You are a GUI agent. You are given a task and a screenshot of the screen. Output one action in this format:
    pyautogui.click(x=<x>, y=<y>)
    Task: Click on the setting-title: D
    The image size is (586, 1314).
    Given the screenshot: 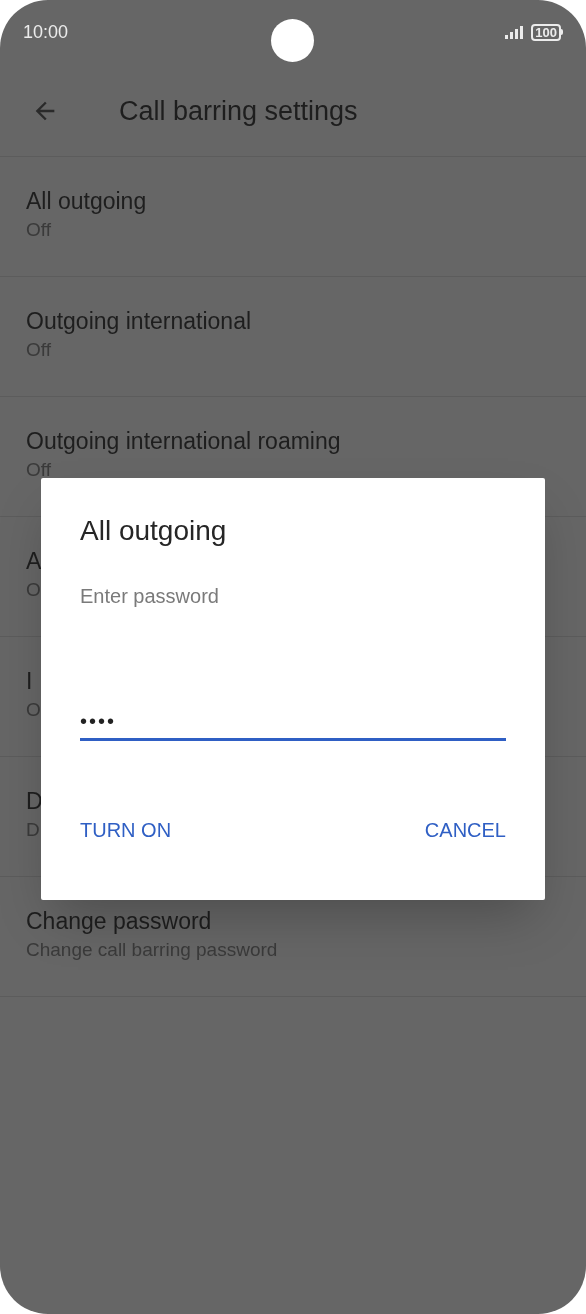 What is the action you would take?
    pyautogui.click(x=34, y=801)
    